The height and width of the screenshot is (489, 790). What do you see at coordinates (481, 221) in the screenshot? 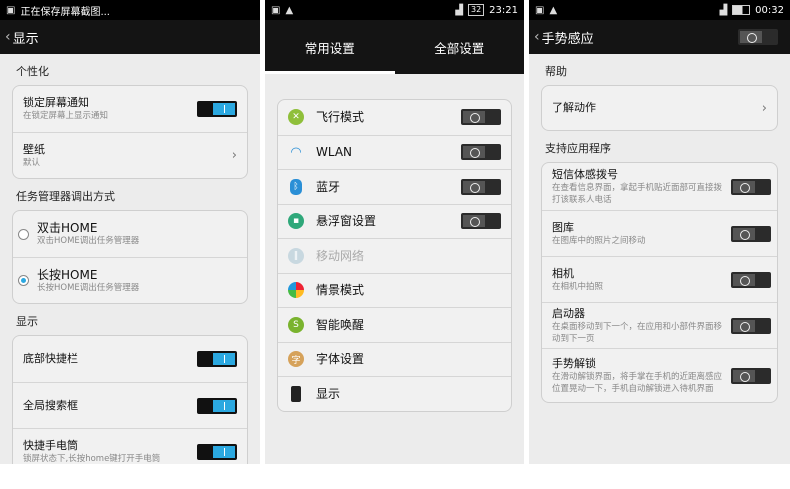
I see `float-window-toggle` at bounding box center [481, 221].